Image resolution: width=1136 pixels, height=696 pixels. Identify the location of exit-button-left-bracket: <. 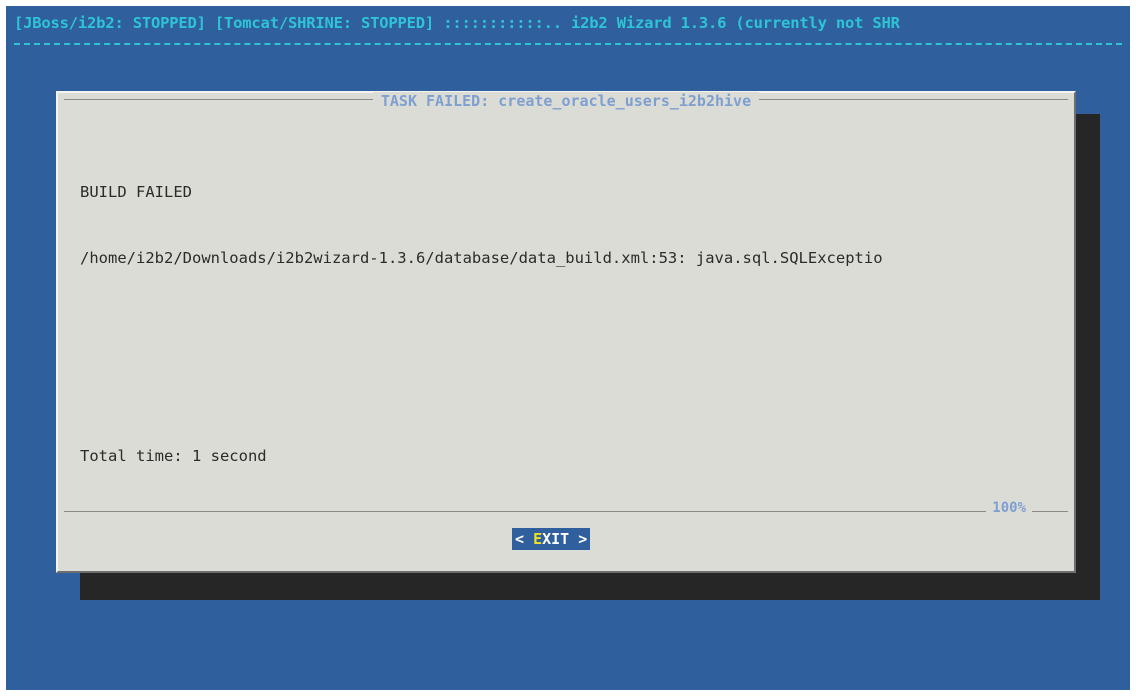
(520, 539).